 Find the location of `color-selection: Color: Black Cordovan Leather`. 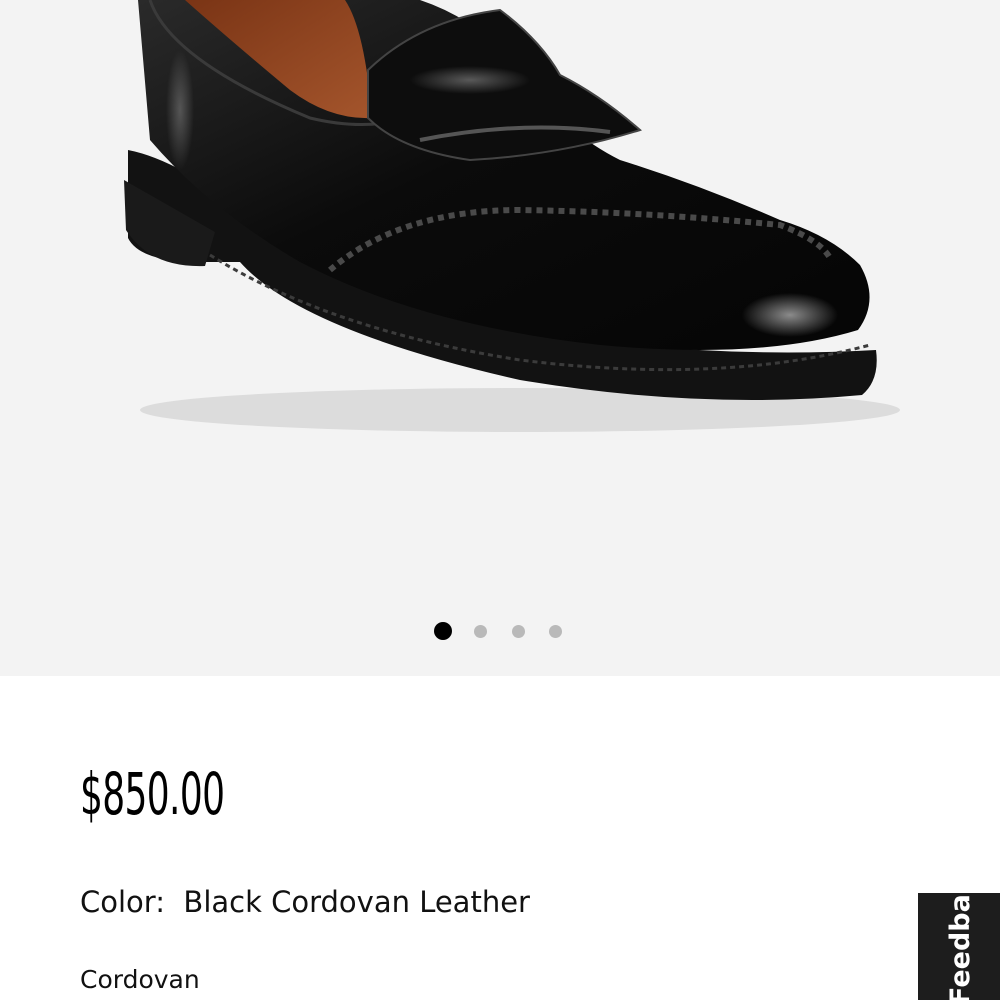

color-selection: Color: Black Cordovan Leather is located at coordinates (305, 902).